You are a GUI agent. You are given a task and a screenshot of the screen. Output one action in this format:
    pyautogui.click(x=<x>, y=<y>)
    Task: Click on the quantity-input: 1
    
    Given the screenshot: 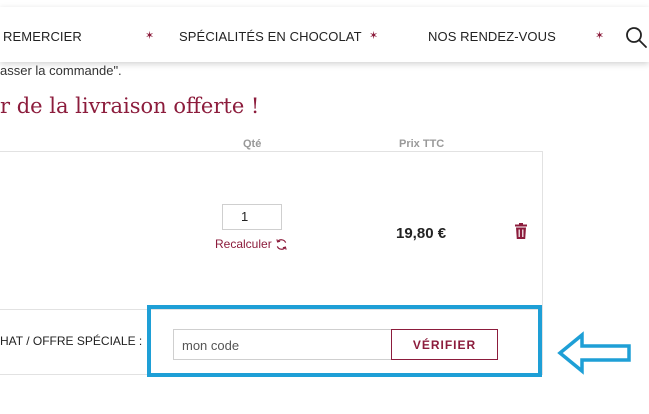 What is the action you would take?
    pyautogui.click(x=252, y=217)
    